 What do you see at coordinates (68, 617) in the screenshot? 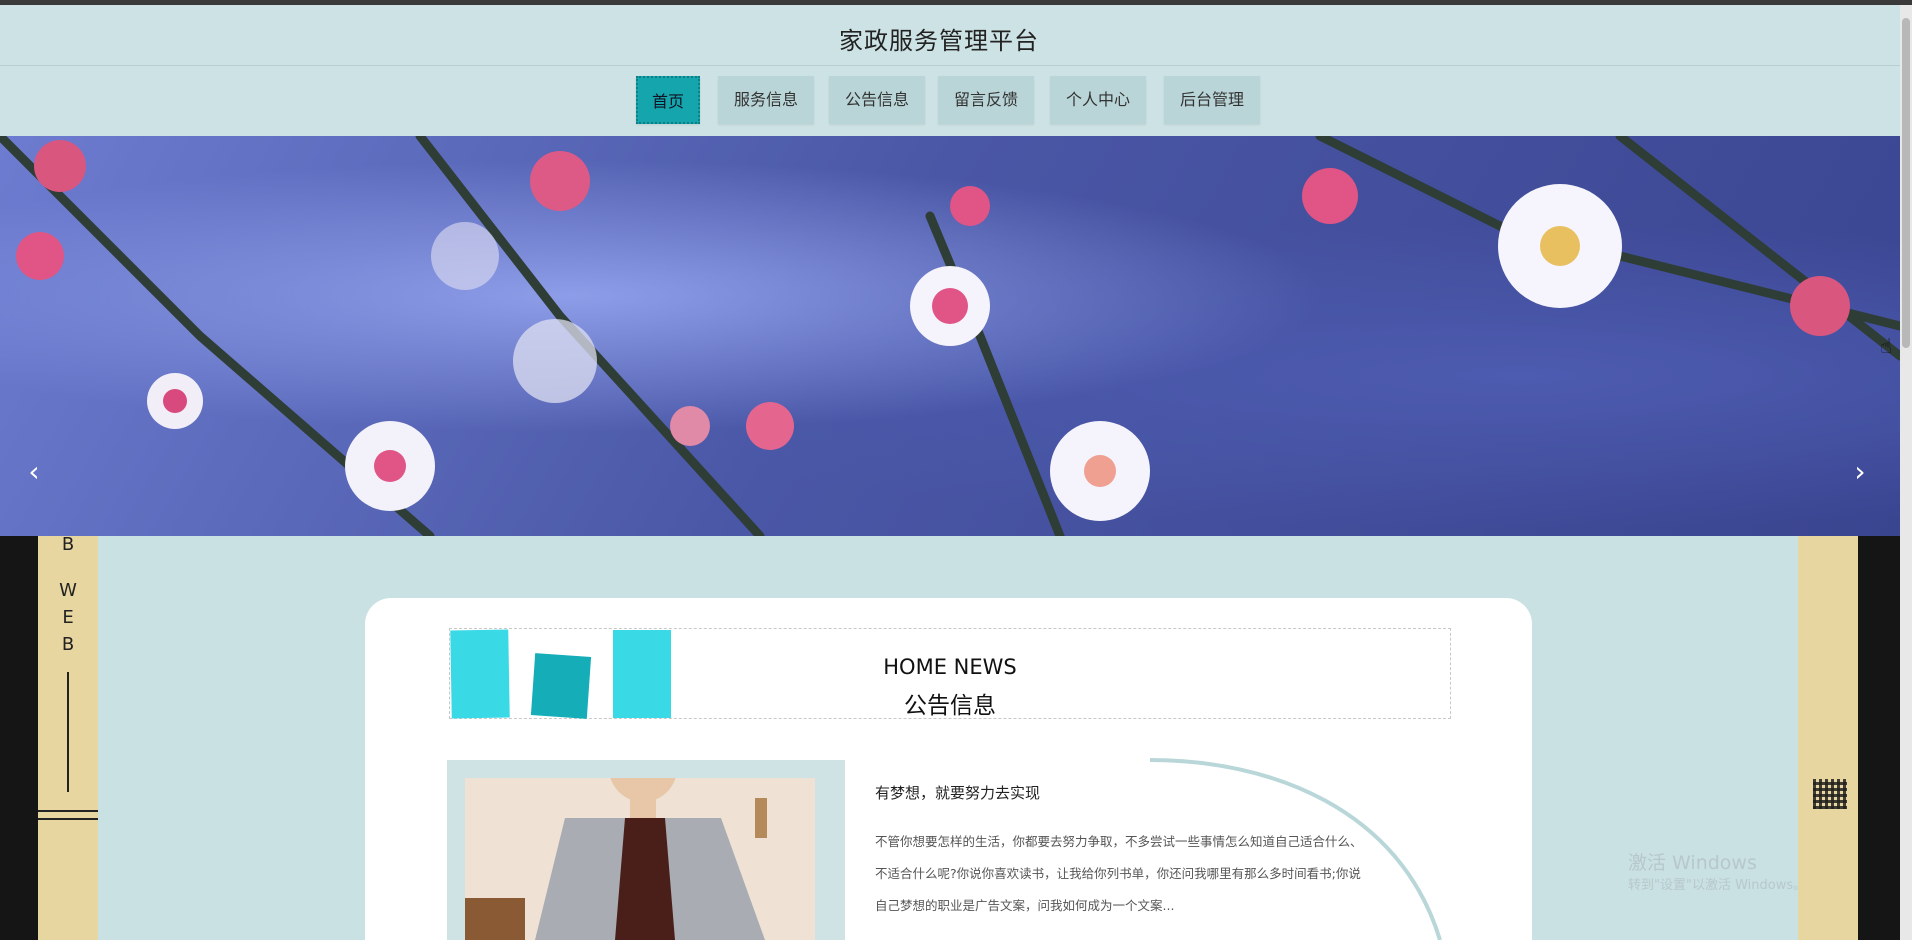
I see `deco-letter-e: E` at bounding box center [68, 617].